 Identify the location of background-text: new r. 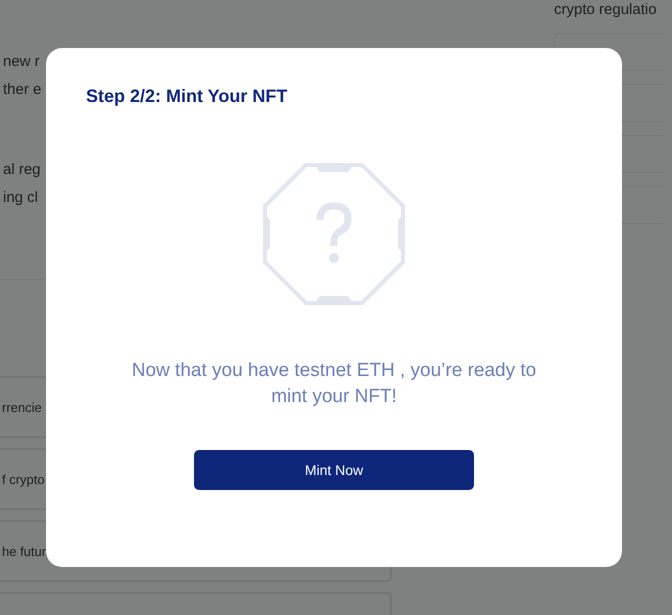
(21, 62).